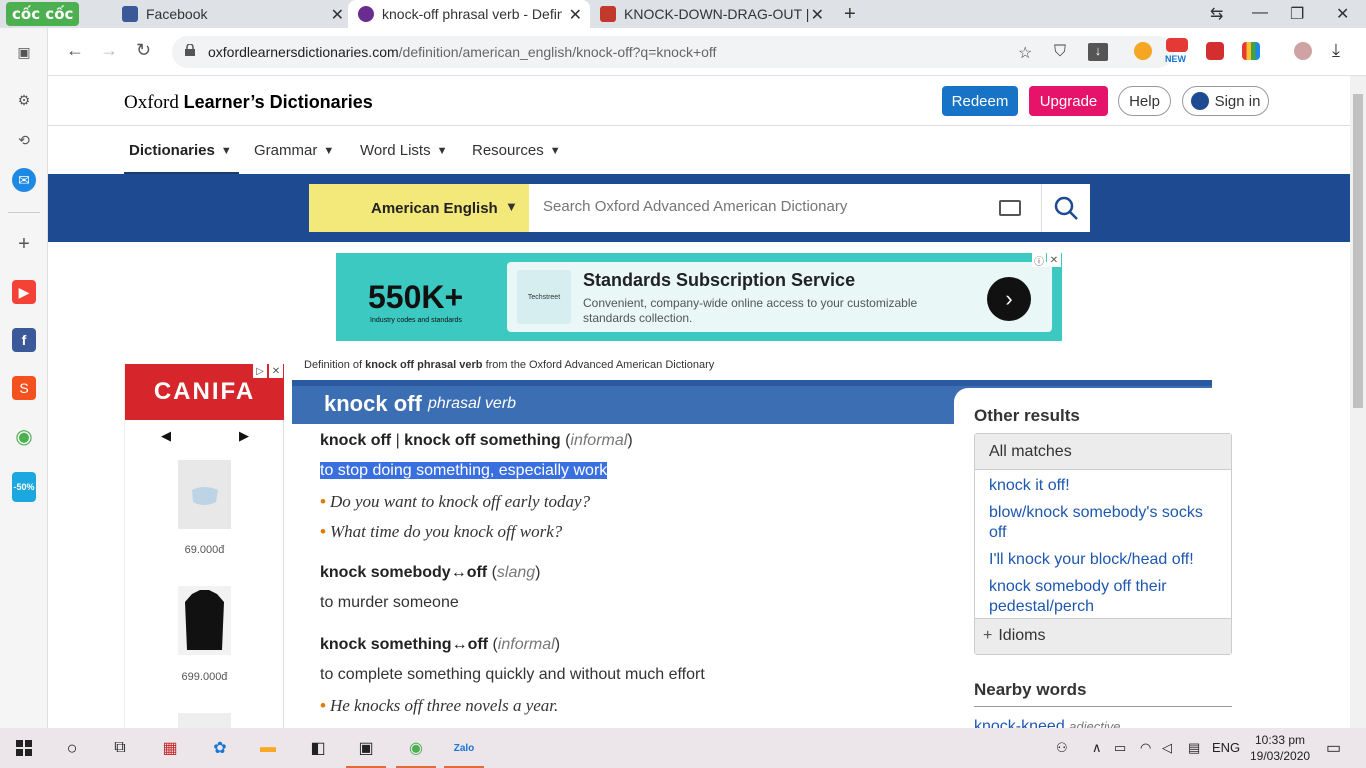 The width and height of the screenshot is (1366, 768). What do you see at coordinates (43, 14) in the screenshot?
I see `coccoc-logo: cốc cốc` at bounding box center [43, 14].